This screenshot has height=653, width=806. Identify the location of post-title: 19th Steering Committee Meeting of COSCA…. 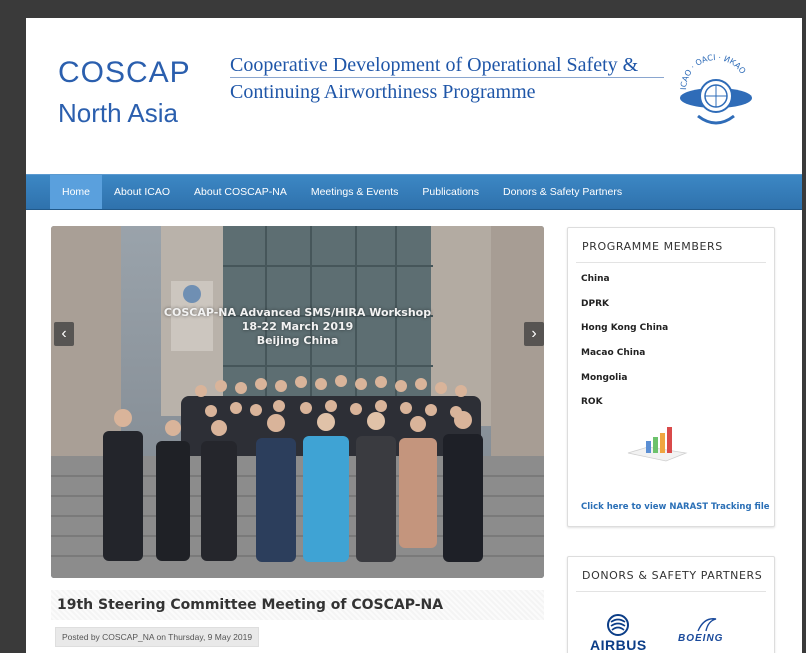
(250, 605).